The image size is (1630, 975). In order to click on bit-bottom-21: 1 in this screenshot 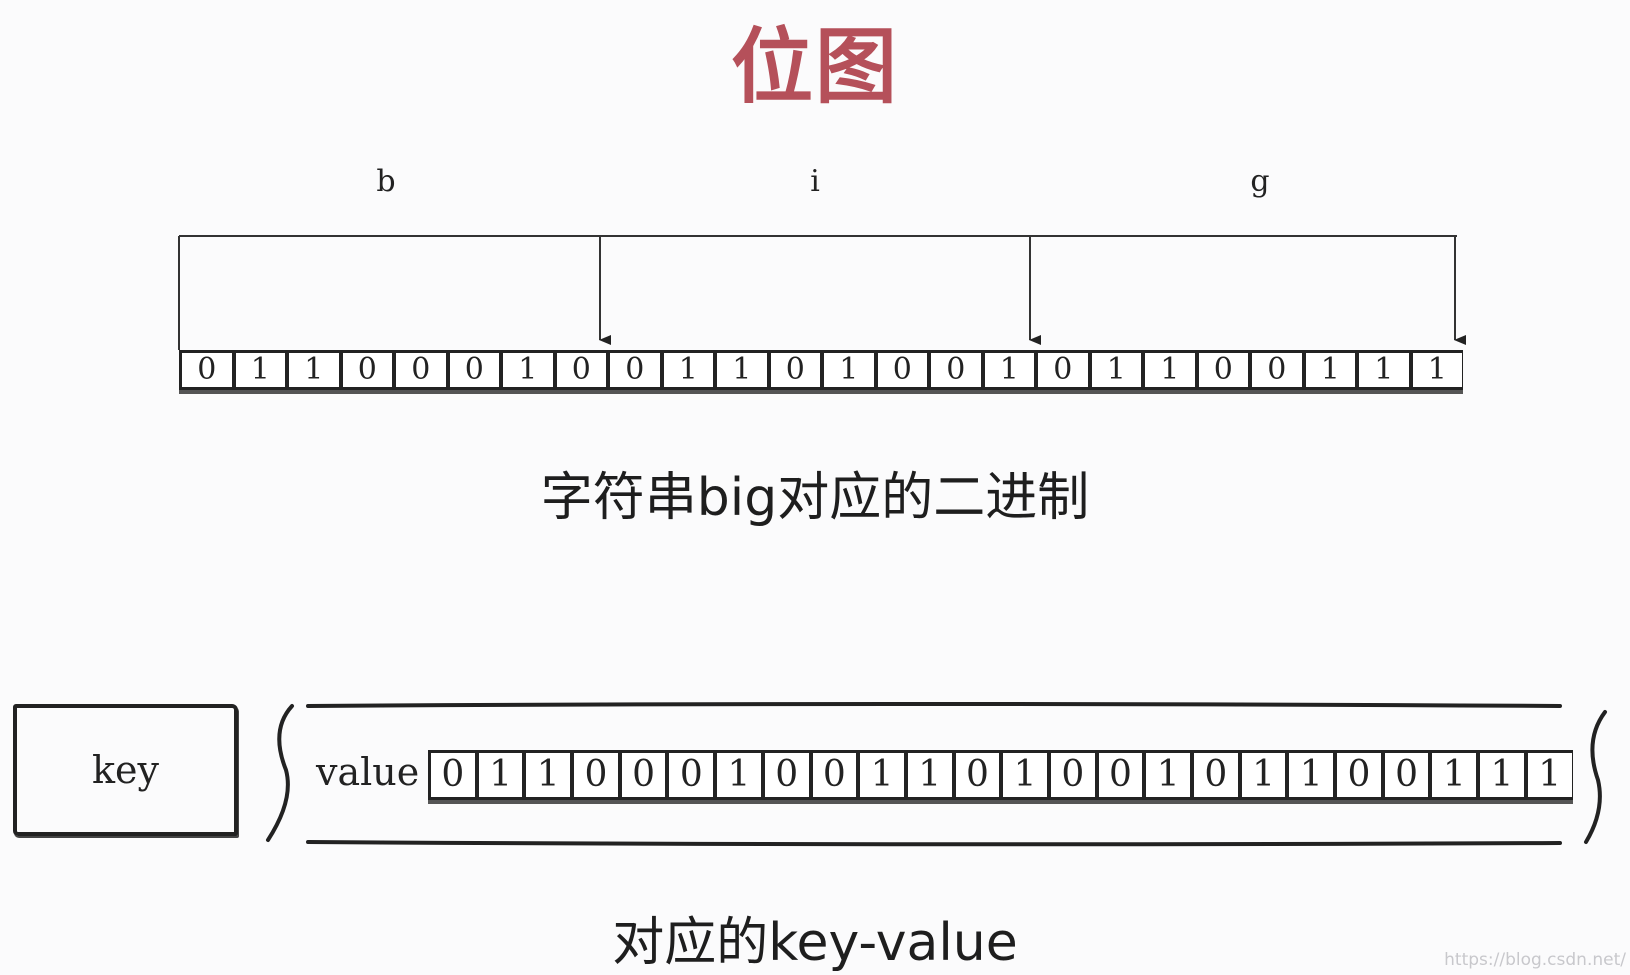, I will do `click(1453, 775)`.